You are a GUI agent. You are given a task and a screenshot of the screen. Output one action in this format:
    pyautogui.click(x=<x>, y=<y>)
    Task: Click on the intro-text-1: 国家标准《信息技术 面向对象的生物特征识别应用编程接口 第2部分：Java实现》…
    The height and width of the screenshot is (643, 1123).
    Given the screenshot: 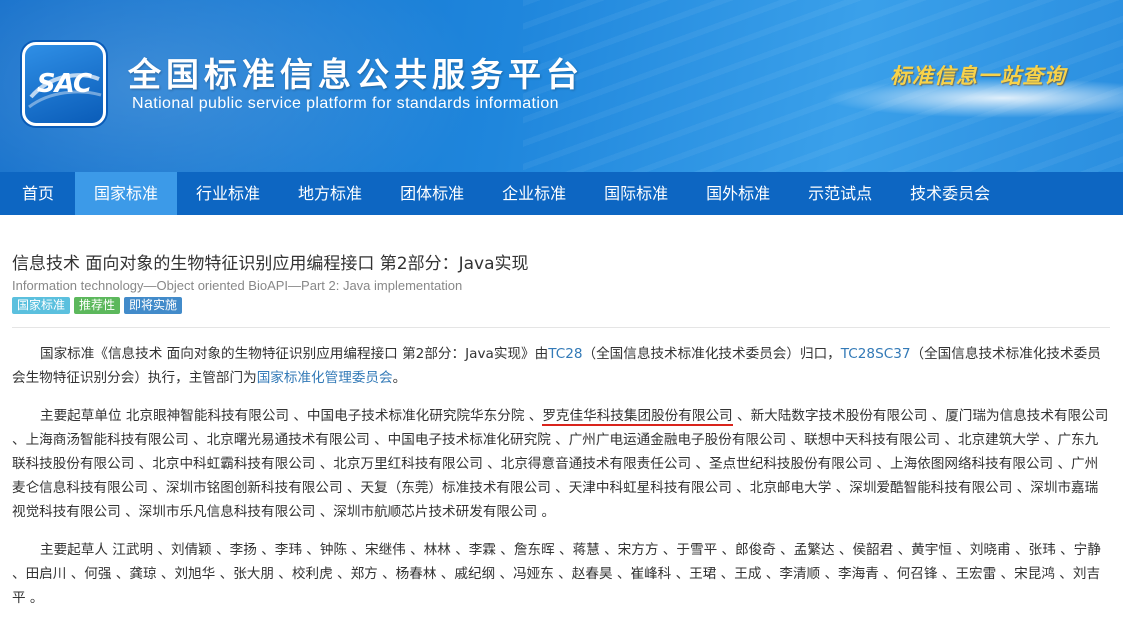 What is the action you would take?
    pyautogui.click(x=294, y=354)
    